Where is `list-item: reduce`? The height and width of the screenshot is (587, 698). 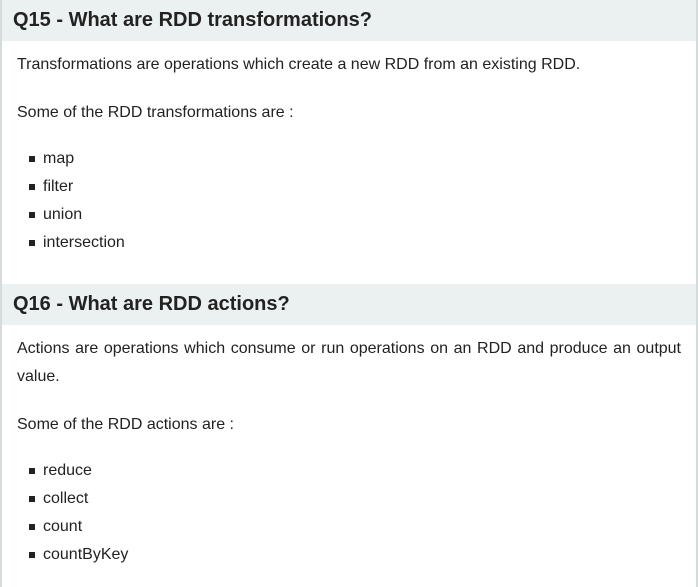 list-item: reduce is located at coordinates (355, 471).